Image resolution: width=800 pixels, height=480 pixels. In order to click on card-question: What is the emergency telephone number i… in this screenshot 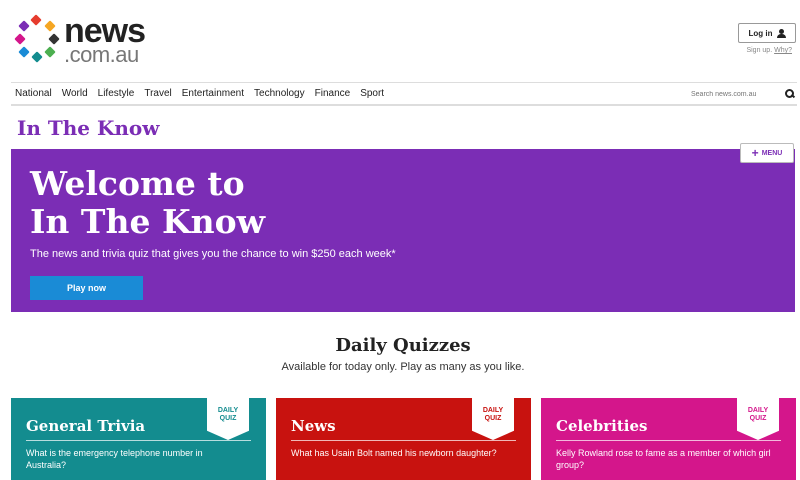, I will do `click(114, 459)`.